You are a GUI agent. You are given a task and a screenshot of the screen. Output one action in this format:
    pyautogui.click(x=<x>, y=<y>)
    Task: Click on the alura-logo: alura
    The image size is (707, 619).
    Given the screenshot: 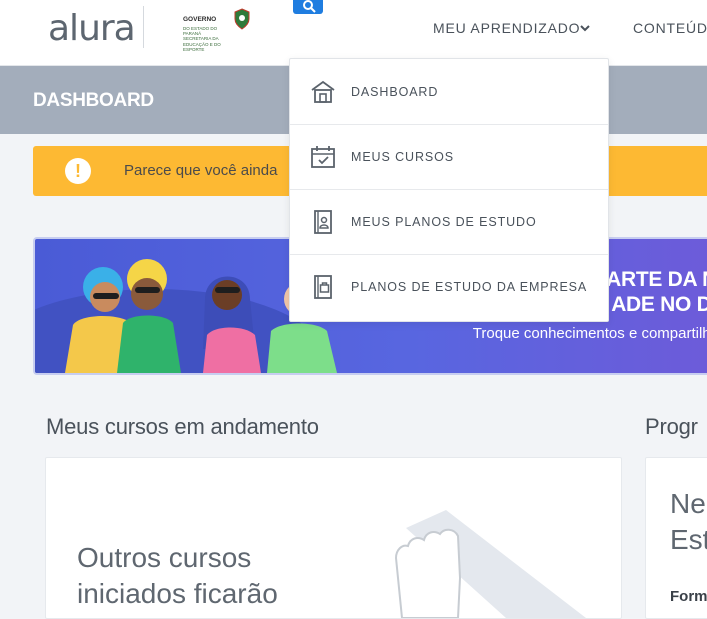 What is the action you would take?
    pyautogui.click(x=92, y=28)
    